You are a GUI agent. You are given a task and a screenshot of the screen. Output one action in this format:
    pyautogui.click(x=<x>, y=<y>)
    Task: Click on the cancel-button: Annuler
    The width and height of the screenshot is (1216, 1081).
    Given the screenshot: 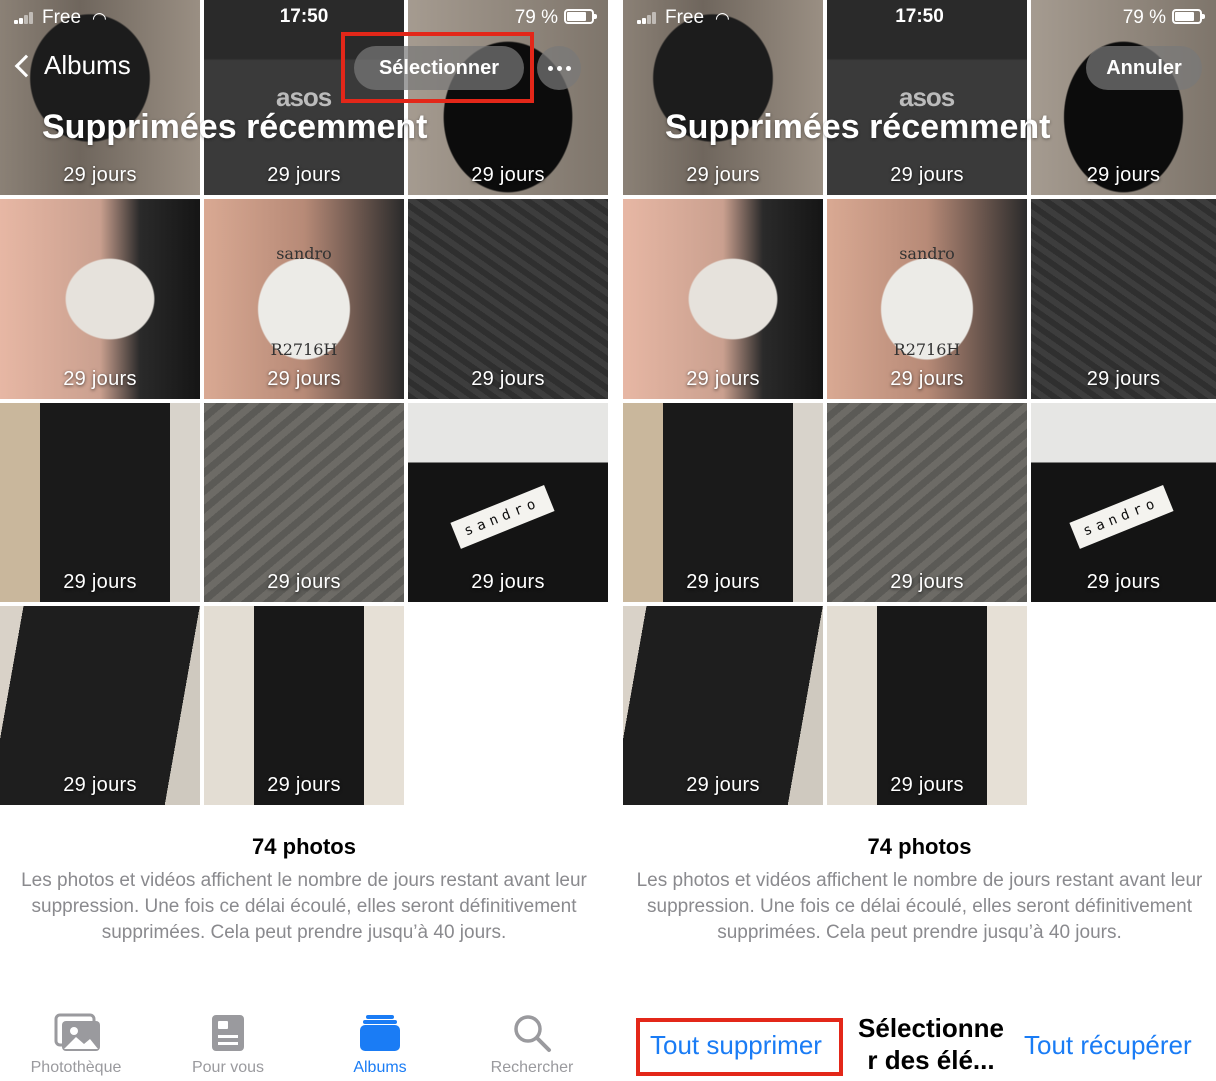 What is the action you would take?
    pyautogui.click(x=1144, y=68)
    